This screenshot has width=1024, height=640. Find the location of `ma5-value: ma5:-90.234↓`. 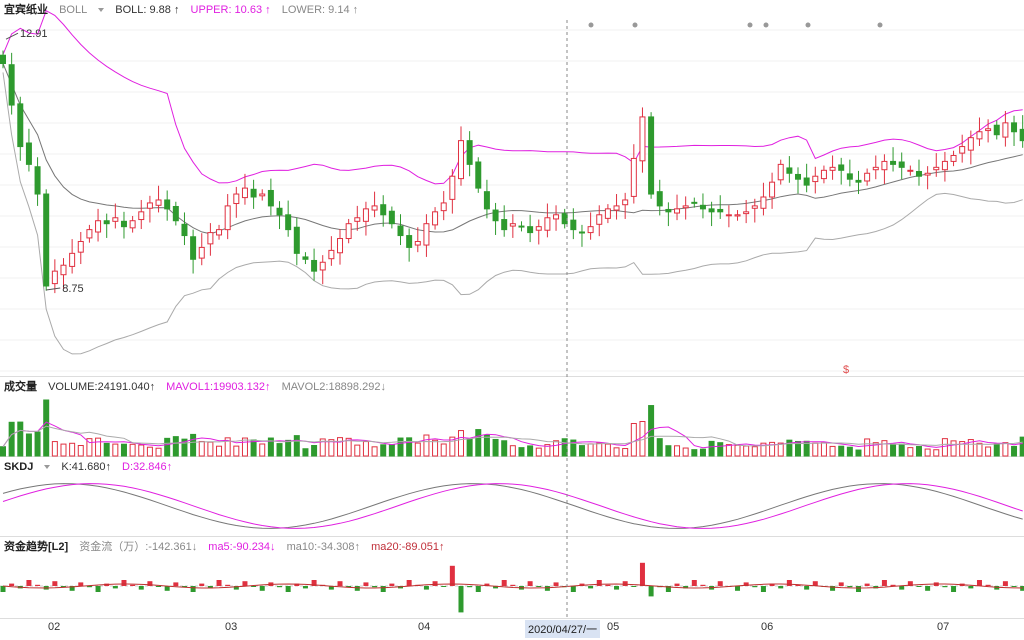

ma5-value: ma5:-90.234↓ is located at coordinates (242, 547).